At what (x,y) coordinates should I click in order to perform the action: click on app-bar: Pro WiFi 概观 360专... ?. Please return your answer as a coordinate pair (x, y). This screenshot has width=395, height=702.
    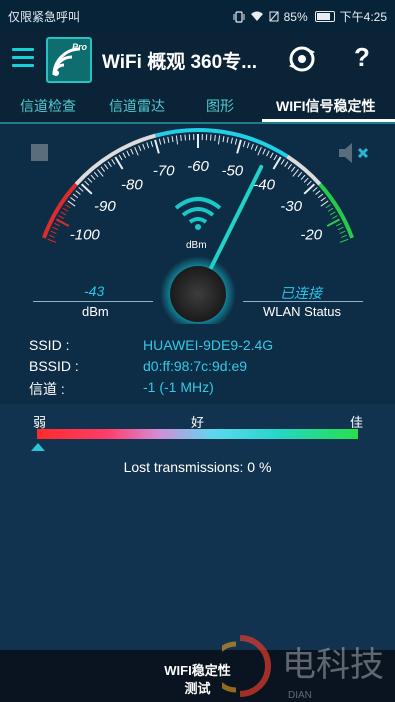
    Looking at the image, I should click on (197, 59).